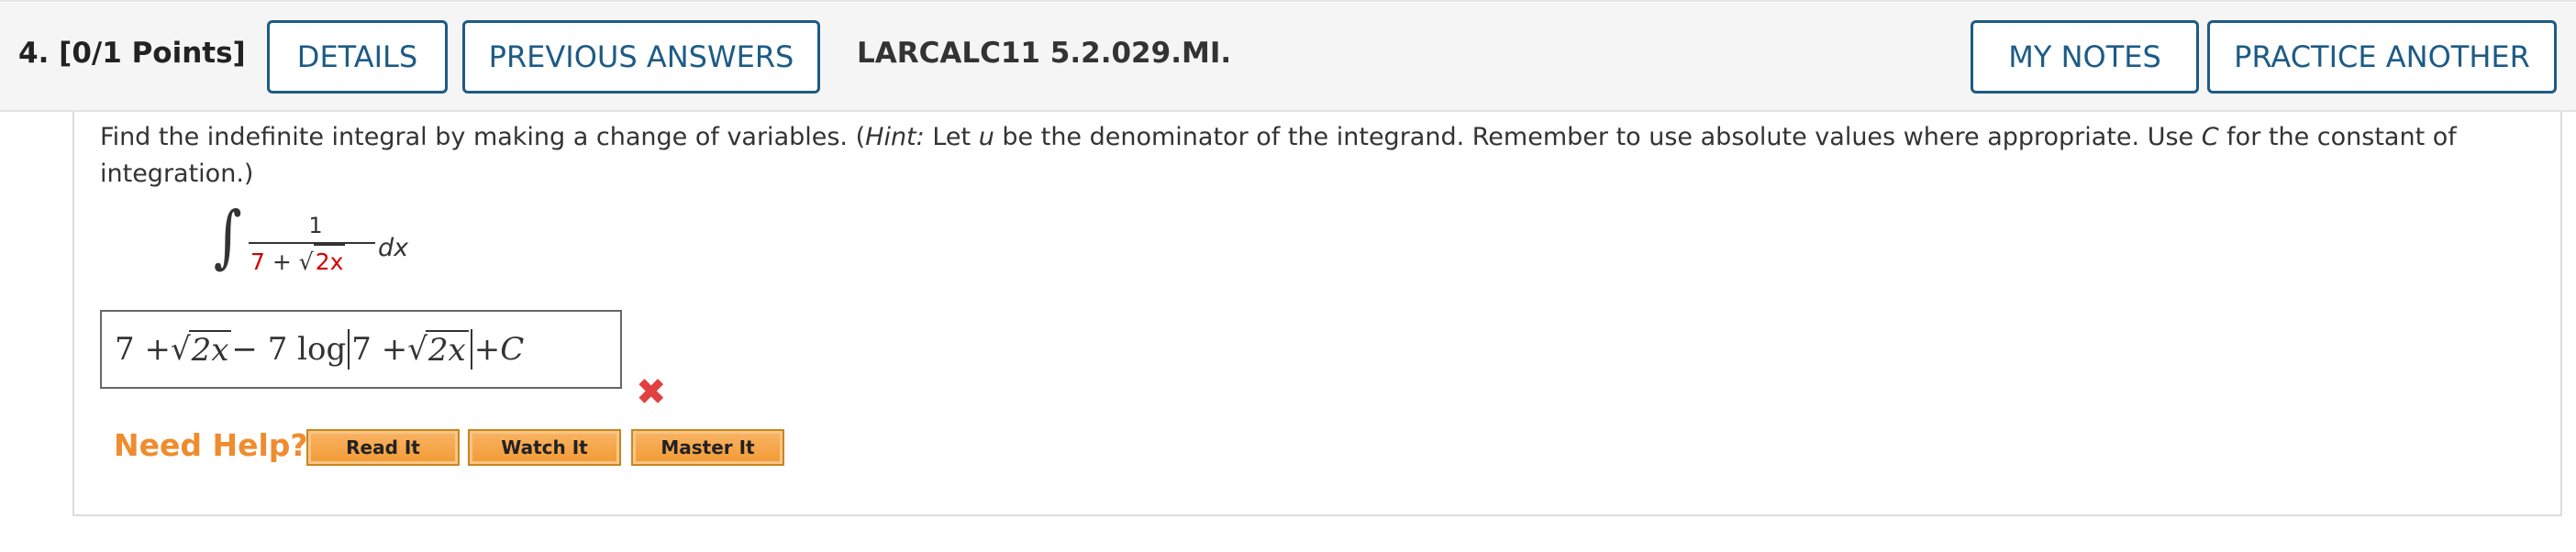 The image size is (2576, 552). Describe the element at coordinates (471, 349) in the screenshot. I see `absolute-bar-right` at that location.